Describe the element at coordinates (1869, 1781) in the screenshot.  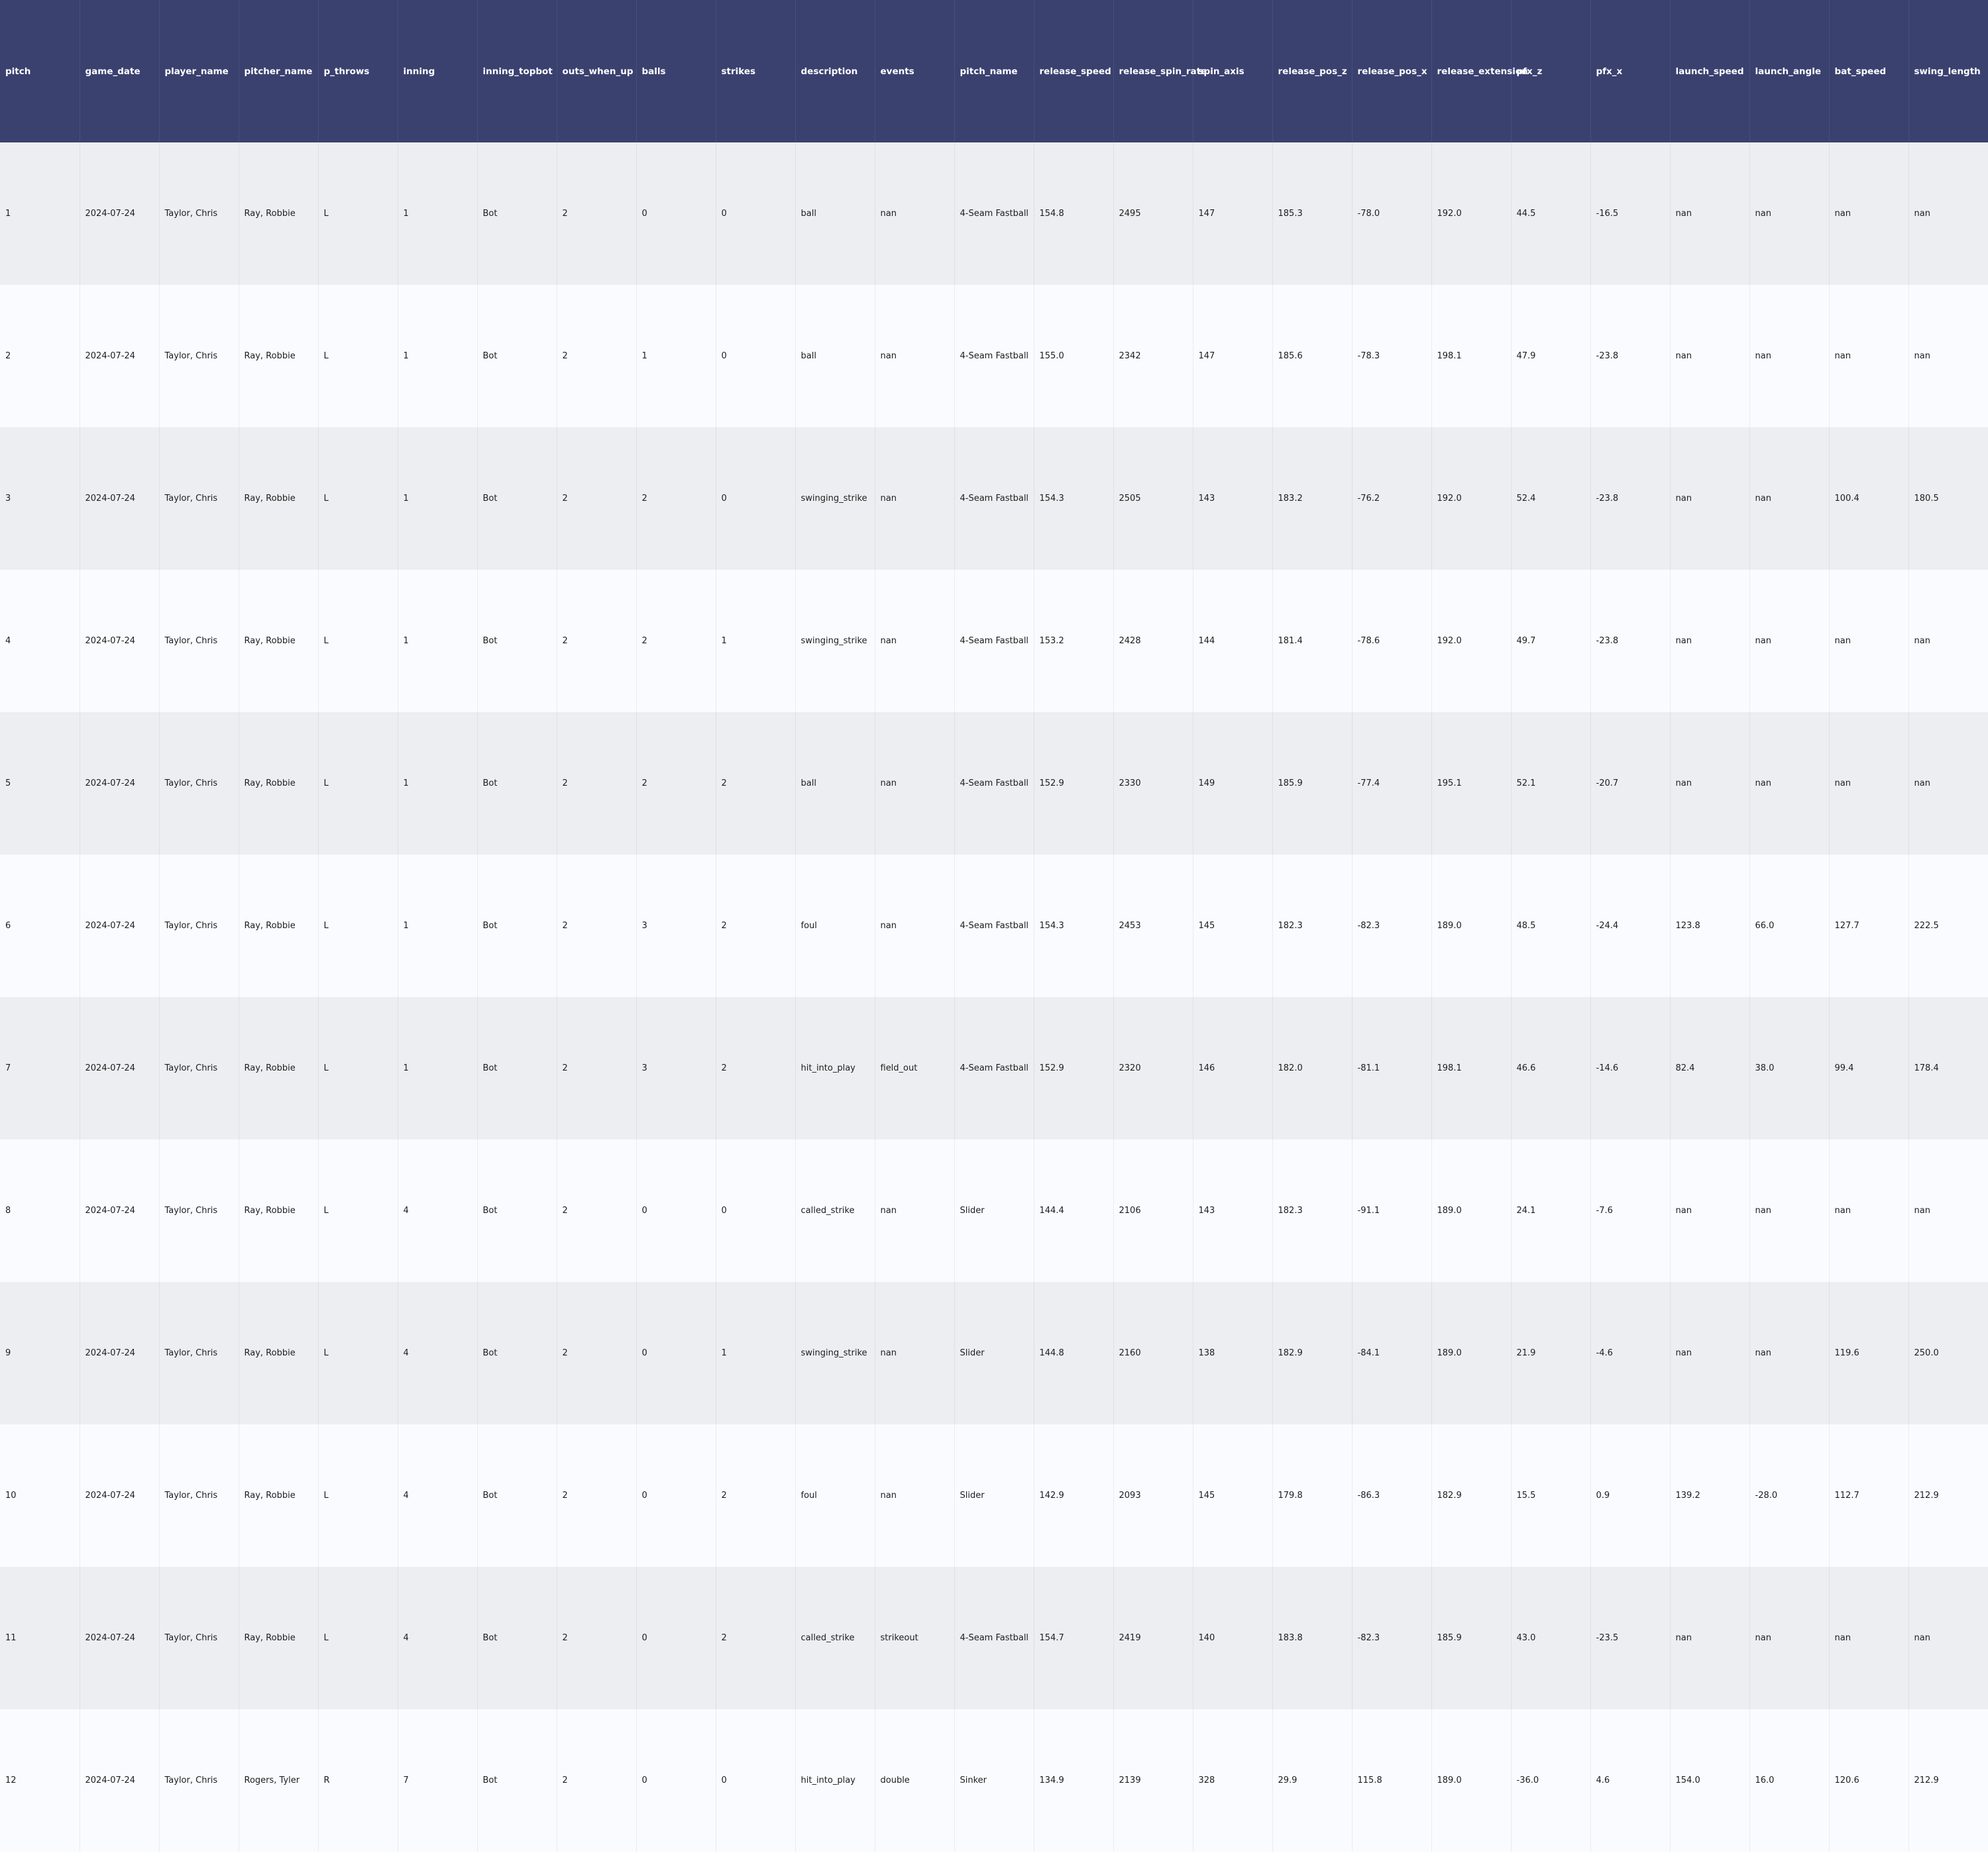
I see `table-cell-bat-speed: 120.6` at that location.